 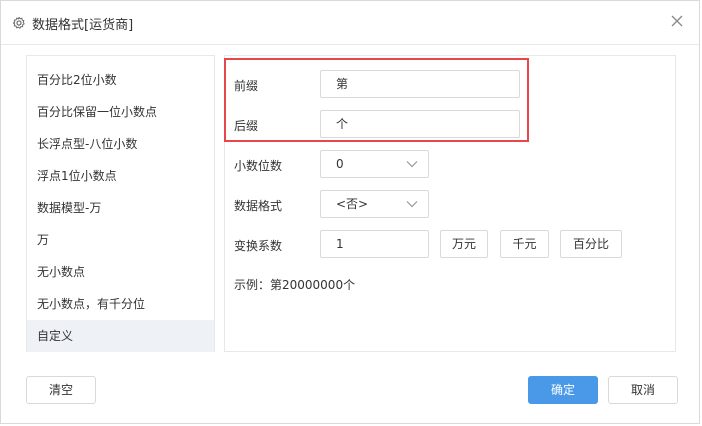 I want to click on format-item-label: 数据模型-万, so click(x=69, y=208).